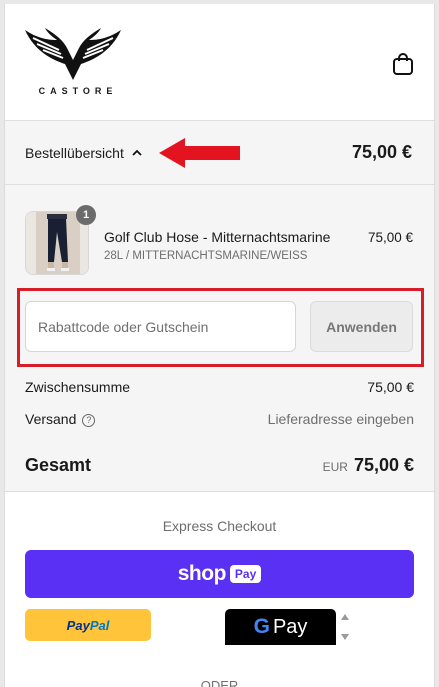  What do you see at coordinates (219, 526) in the screenshot?
I see `express-checkout-title: Express Checkout` at bounding box center [219, 526].